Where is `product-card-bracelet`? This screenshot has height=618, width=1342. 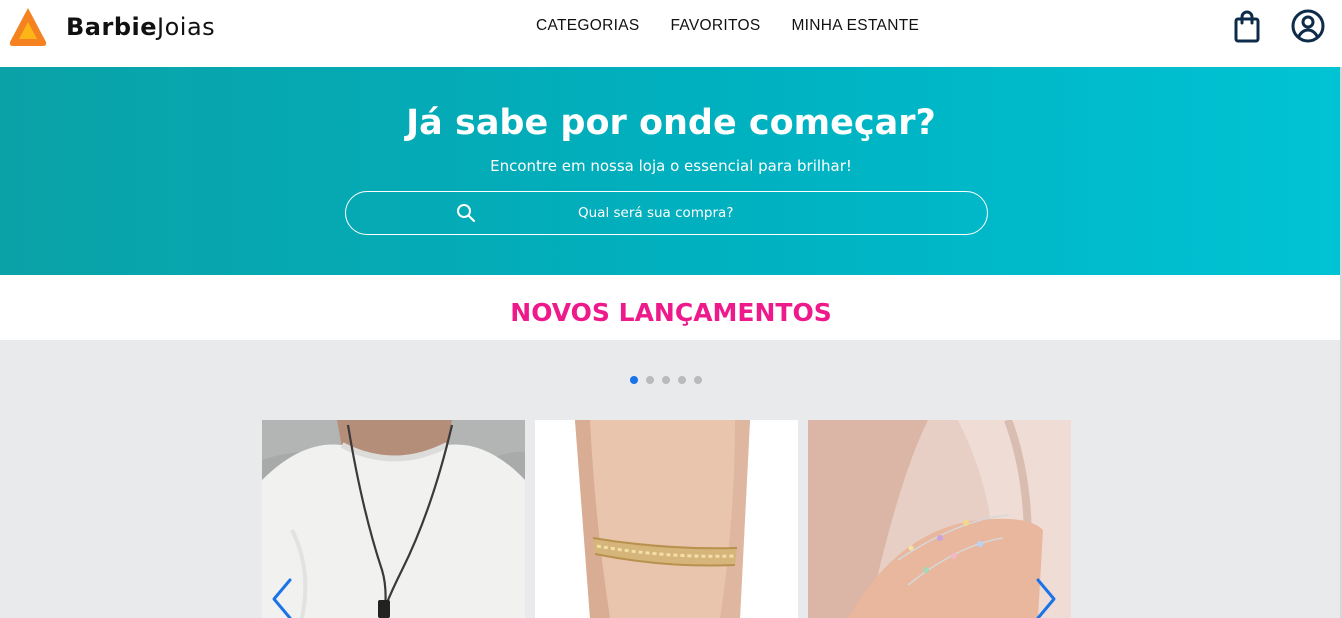 product-card-bracelet is located at coordinates (666, 519).